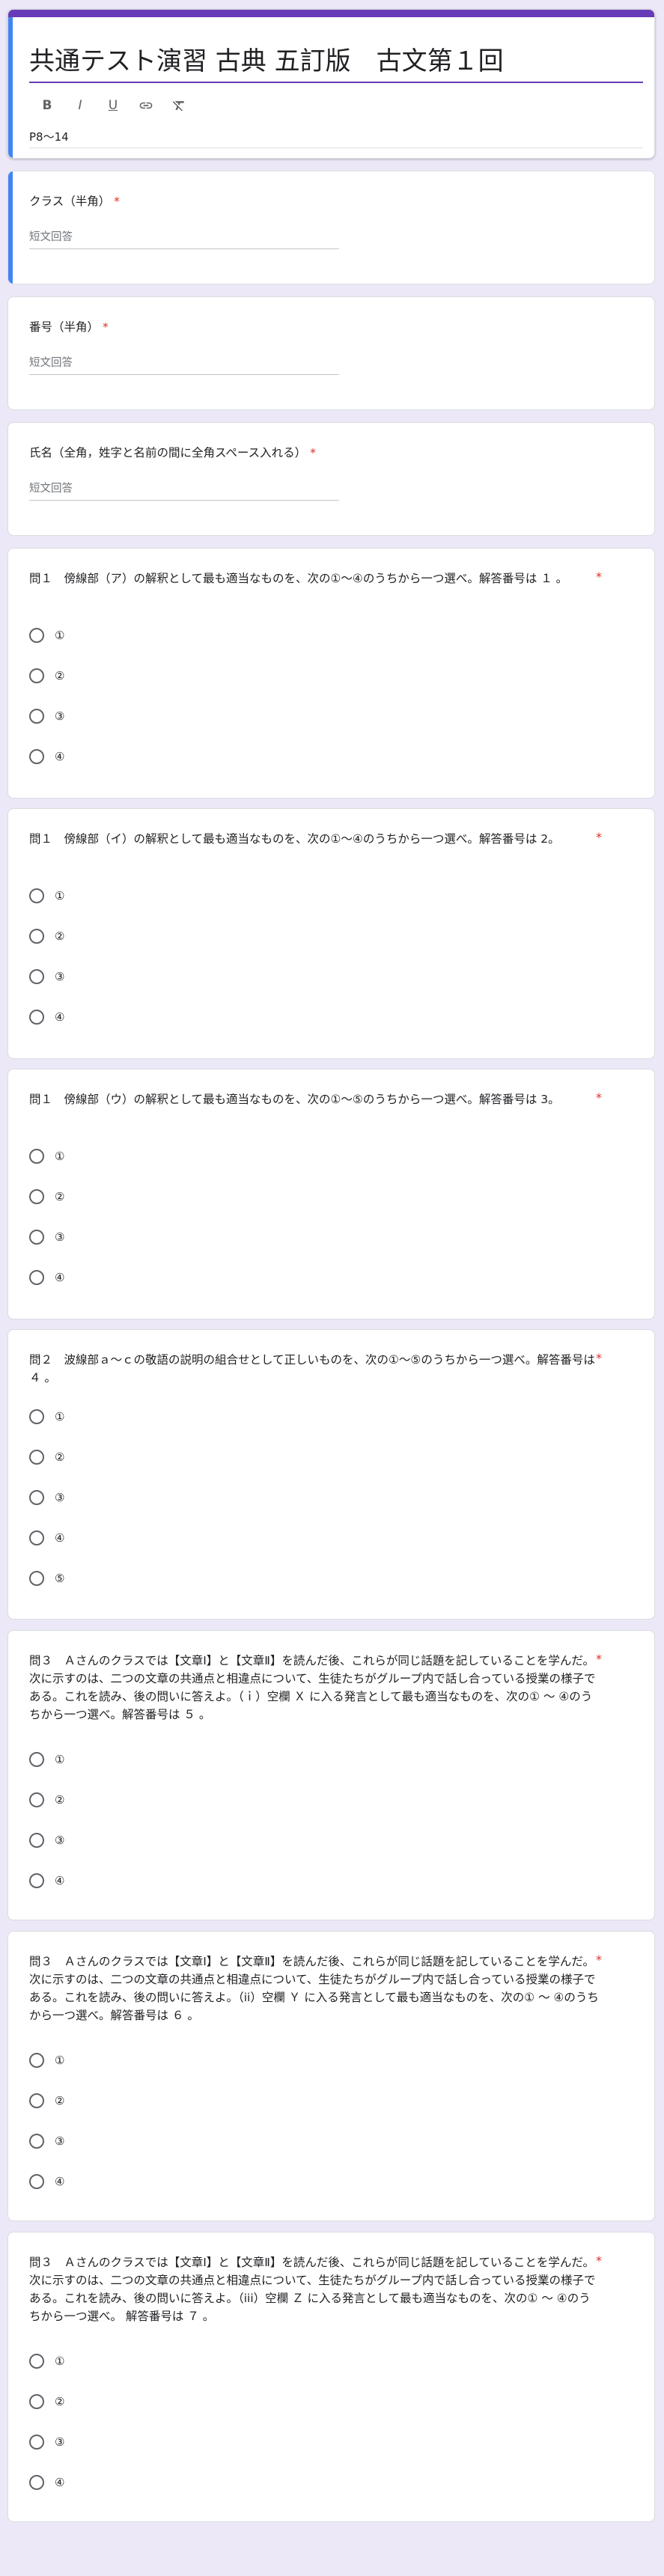  Describe the element at coordinates (146, 106) in the screenshot. I see `link-icon` at that location.